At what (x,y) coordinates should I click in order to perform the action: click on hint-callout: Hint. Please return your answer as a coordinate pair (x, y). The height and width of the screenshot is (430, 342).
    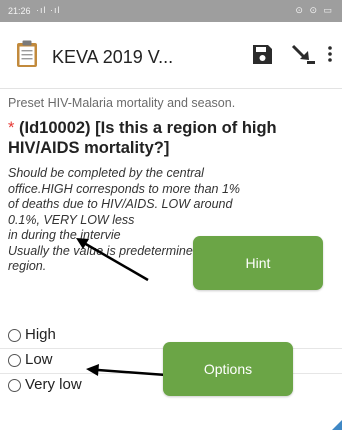
    Looking at the image, I should click on (258, 263).